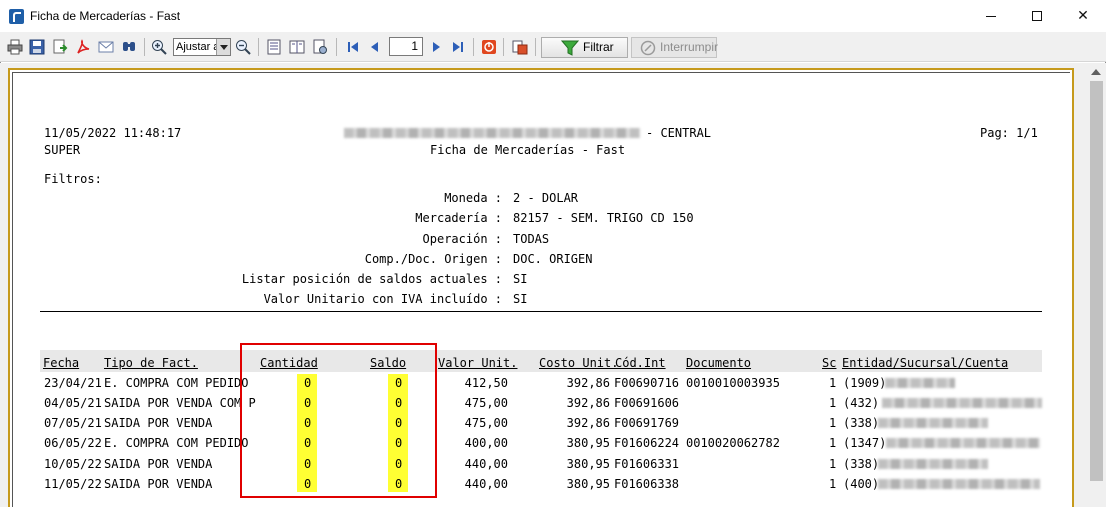  What do you see at coordinates (647, 403) in the screenshot?
I see `cell-cod-int: F00691606` at bounding box center [647, 403].